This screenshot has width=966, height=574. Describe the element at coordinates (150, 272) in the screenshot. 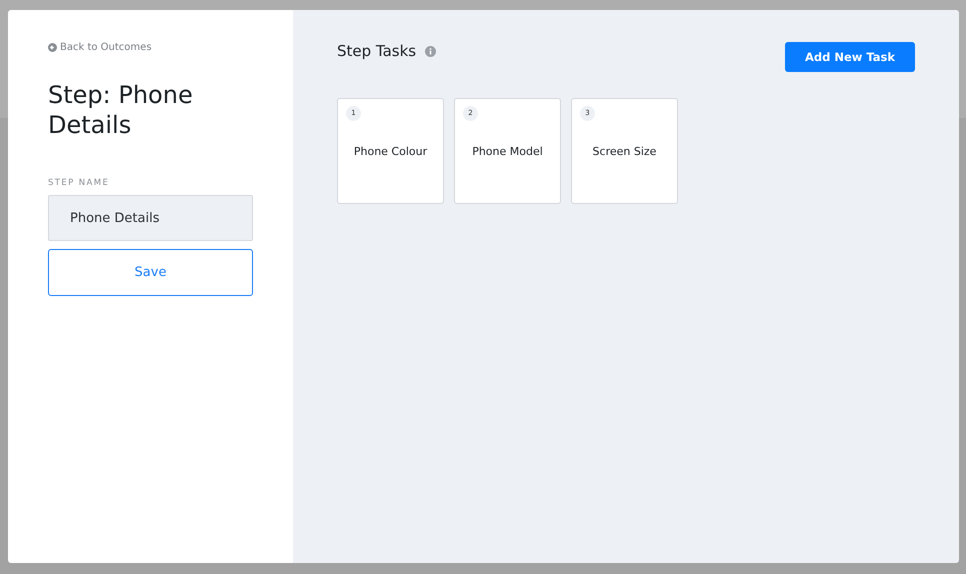

I see `save-button: Save` at that location.